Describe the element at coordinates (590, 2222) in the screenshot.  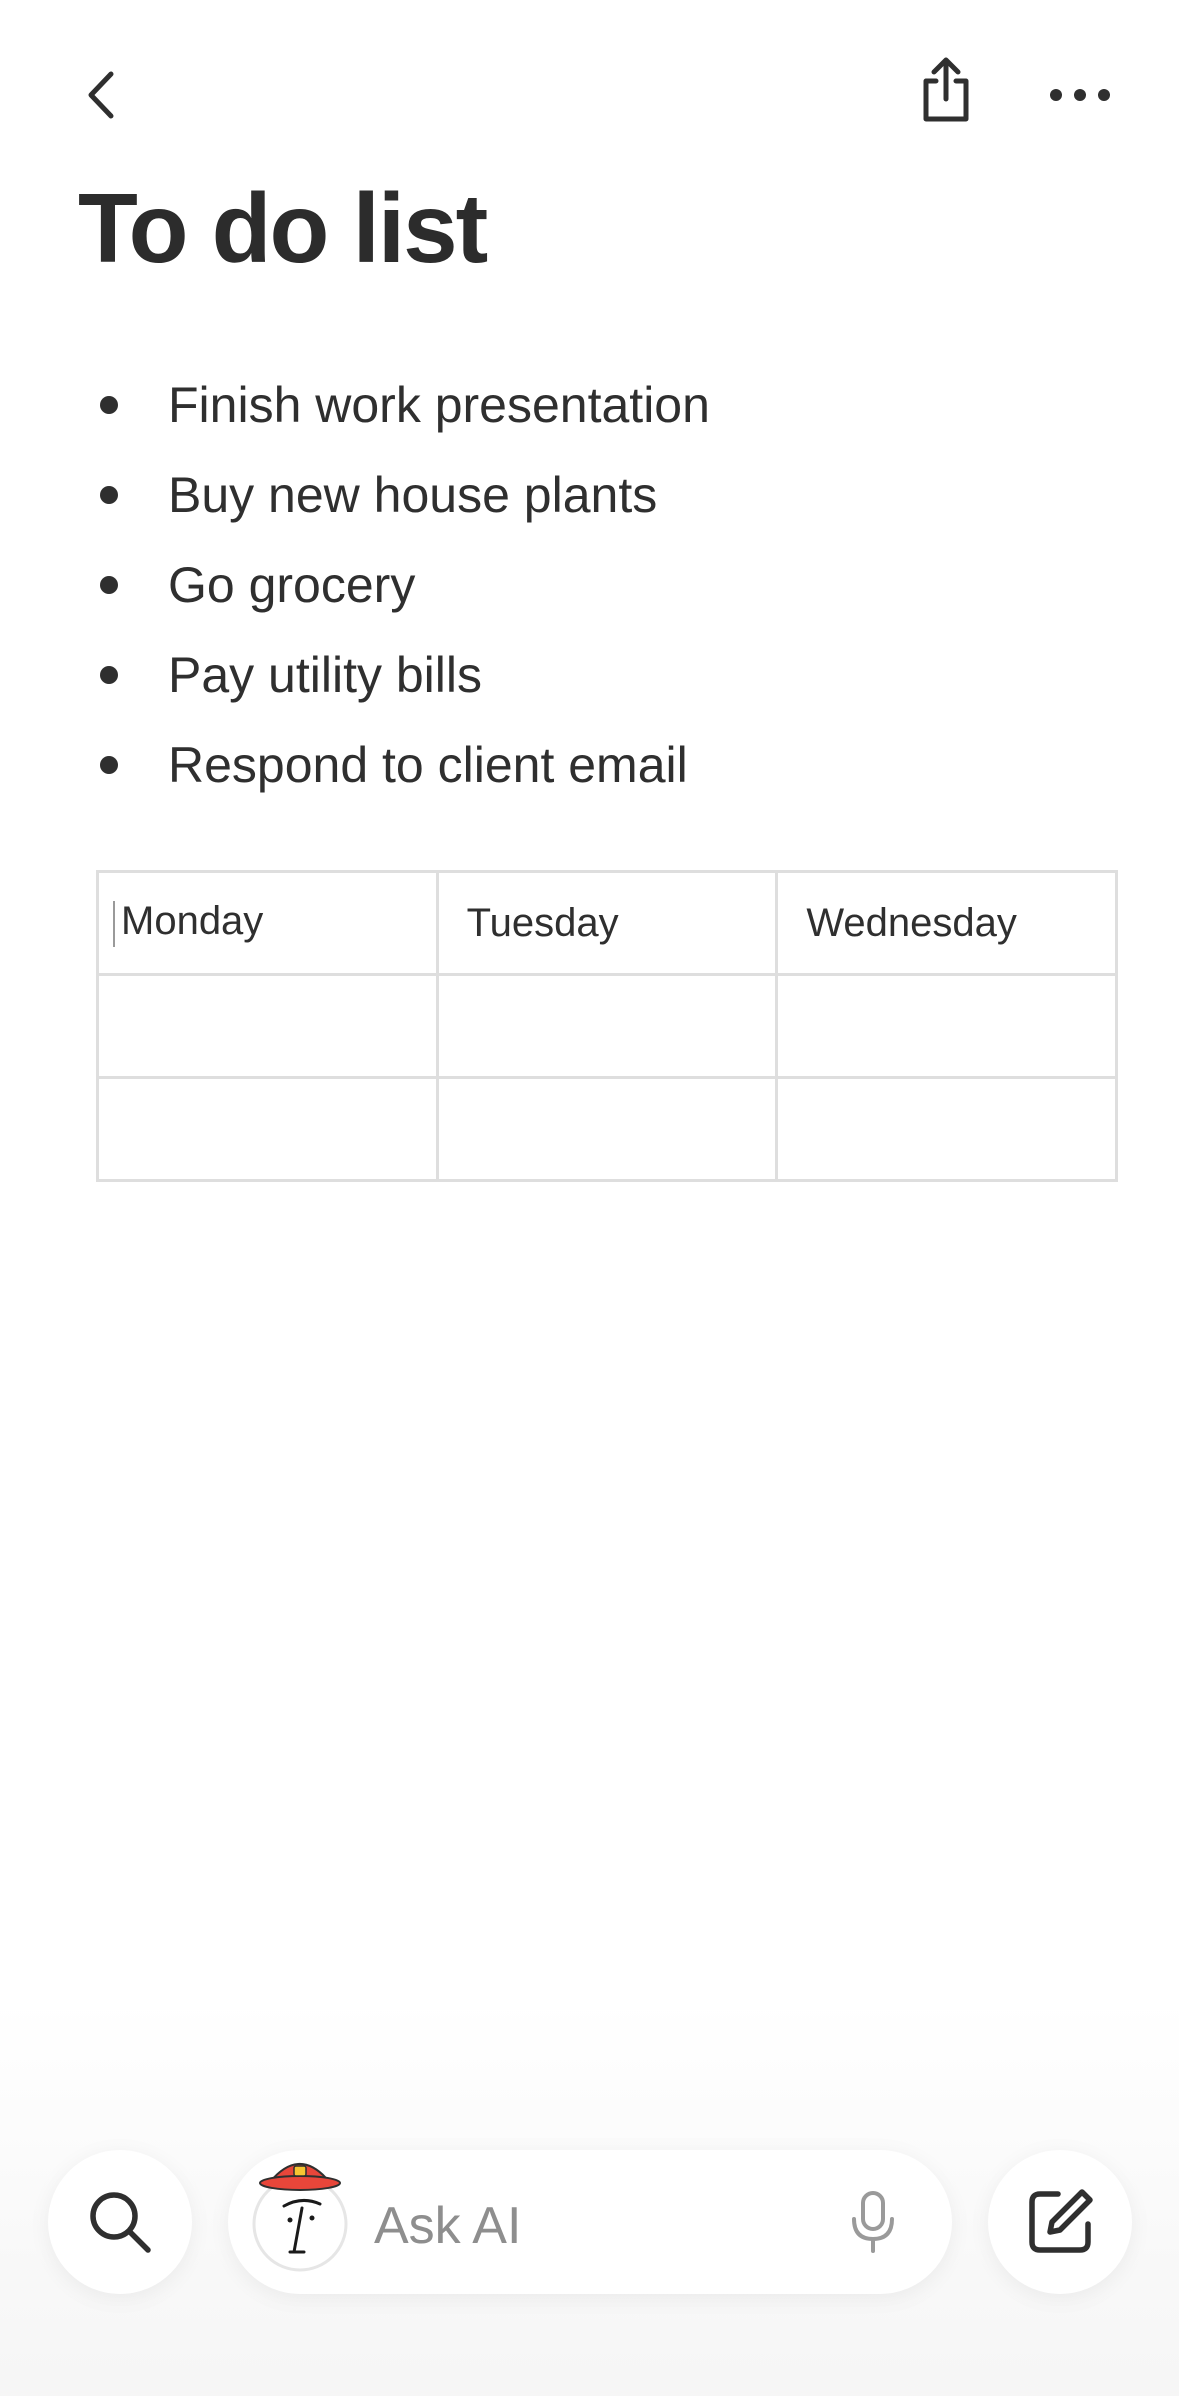
I see `ask-ai-input: Ask AI` at that location.